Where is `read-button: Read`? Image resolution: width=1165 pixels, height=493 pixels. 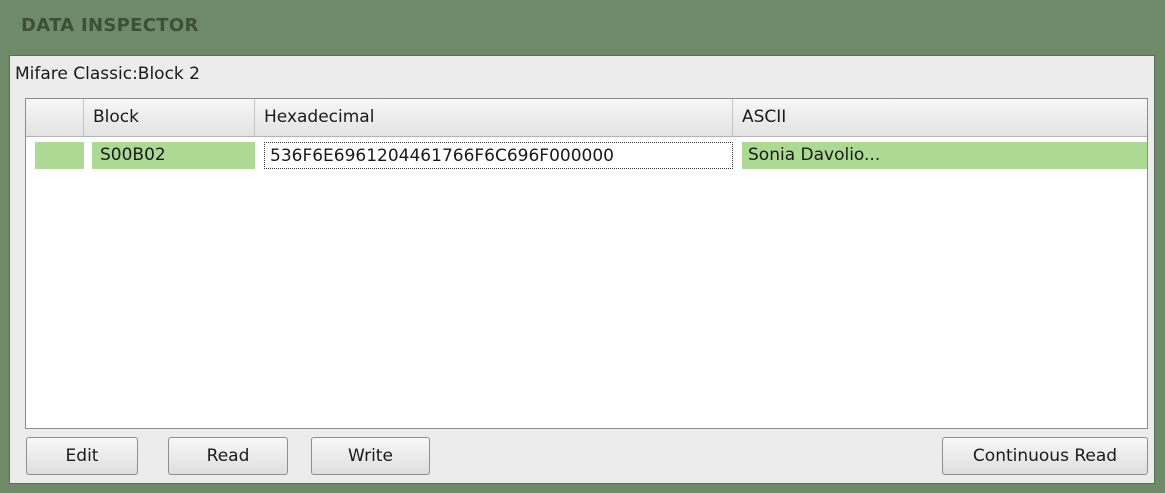 read-button: Read is located at coordinates (228, 456).